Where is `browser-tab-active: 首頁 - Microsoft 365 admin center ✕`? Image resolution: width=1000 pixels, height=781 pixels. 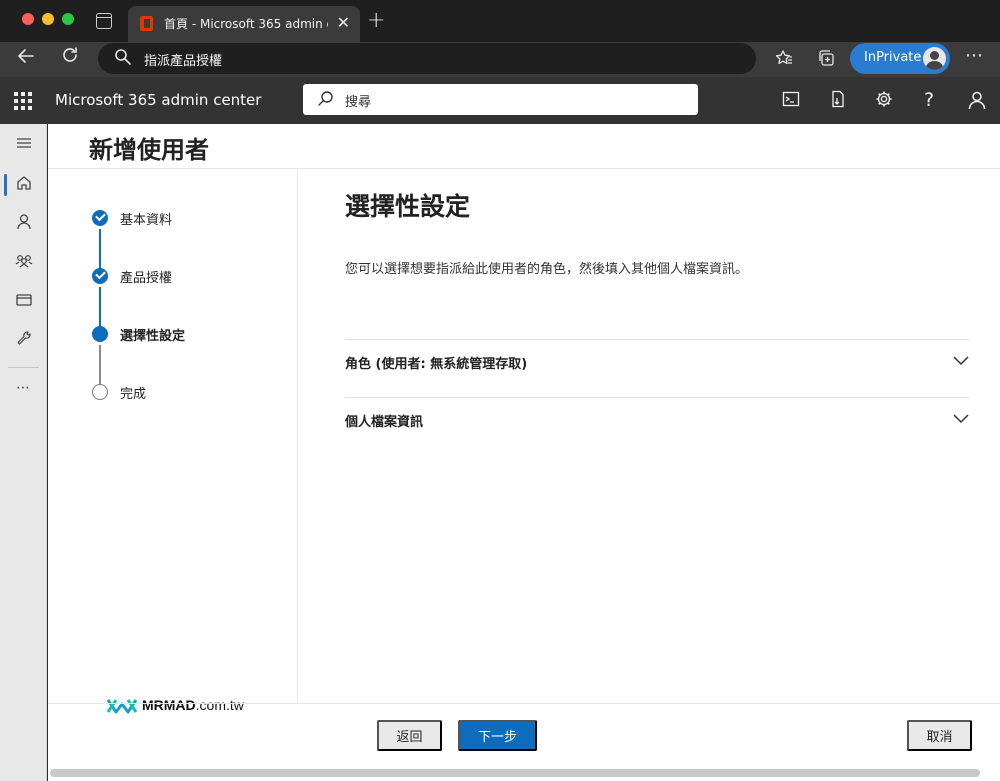
browser-tab-active: 首頁 - Microsoft 365 admin center ✕ is located at coordinates (244, 24).